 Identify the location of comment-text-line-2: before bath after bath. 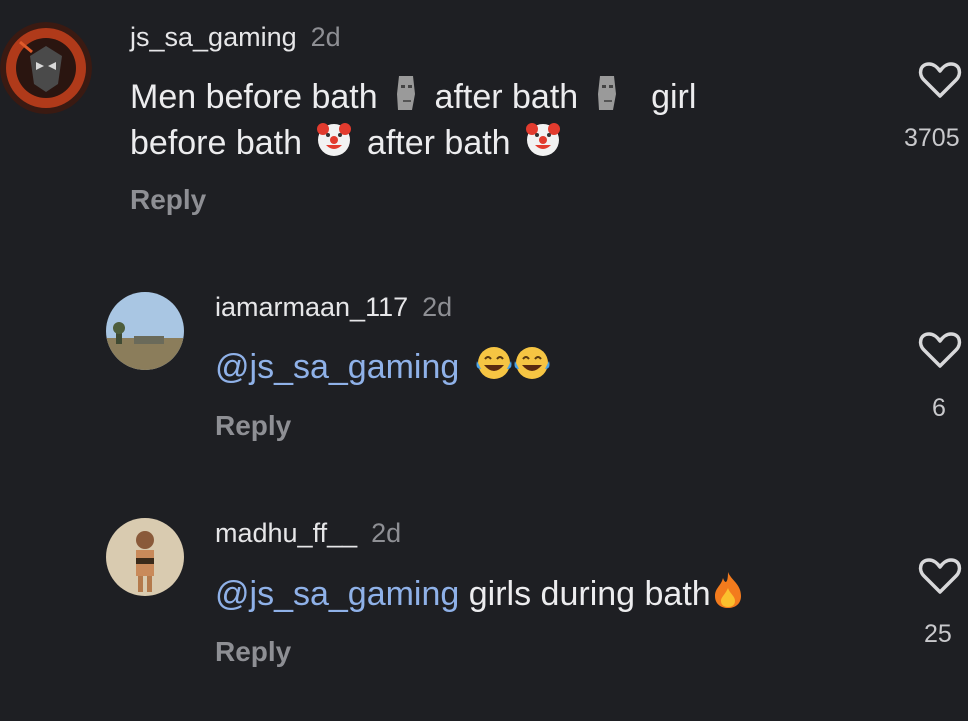
(348, 145).